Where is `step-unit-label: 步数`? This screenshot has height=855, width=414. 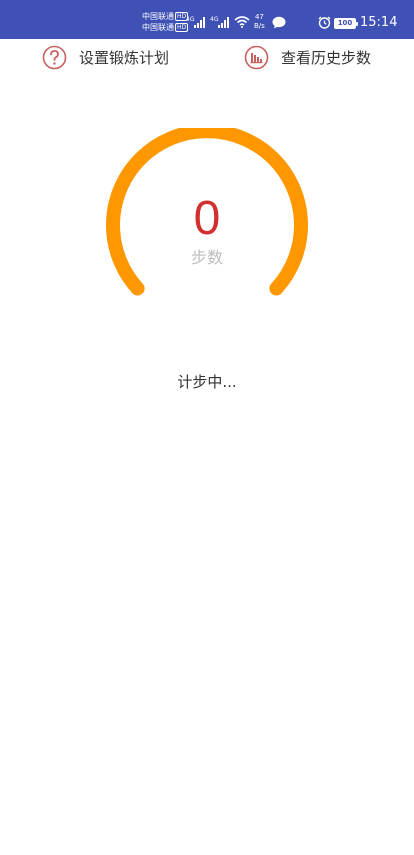 step-unit-label: 步数 is located at coordinates (206, 257).